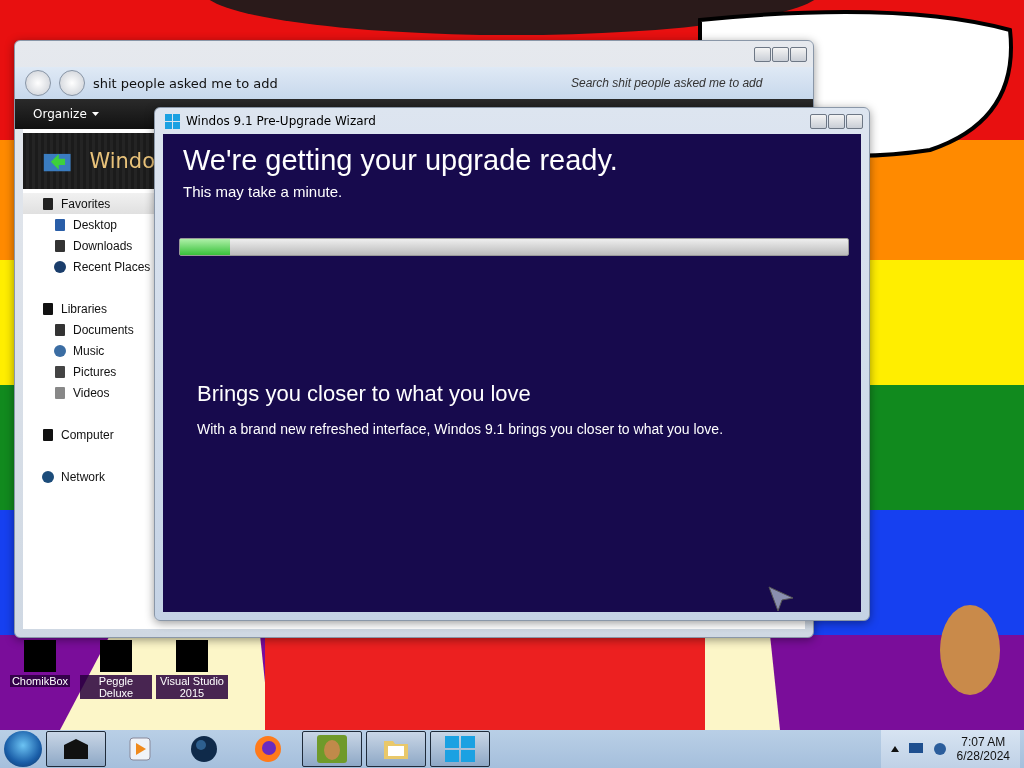  Describe the element at coordinates (268, 749) in the screenshot. I see `browser-icon` at that location.